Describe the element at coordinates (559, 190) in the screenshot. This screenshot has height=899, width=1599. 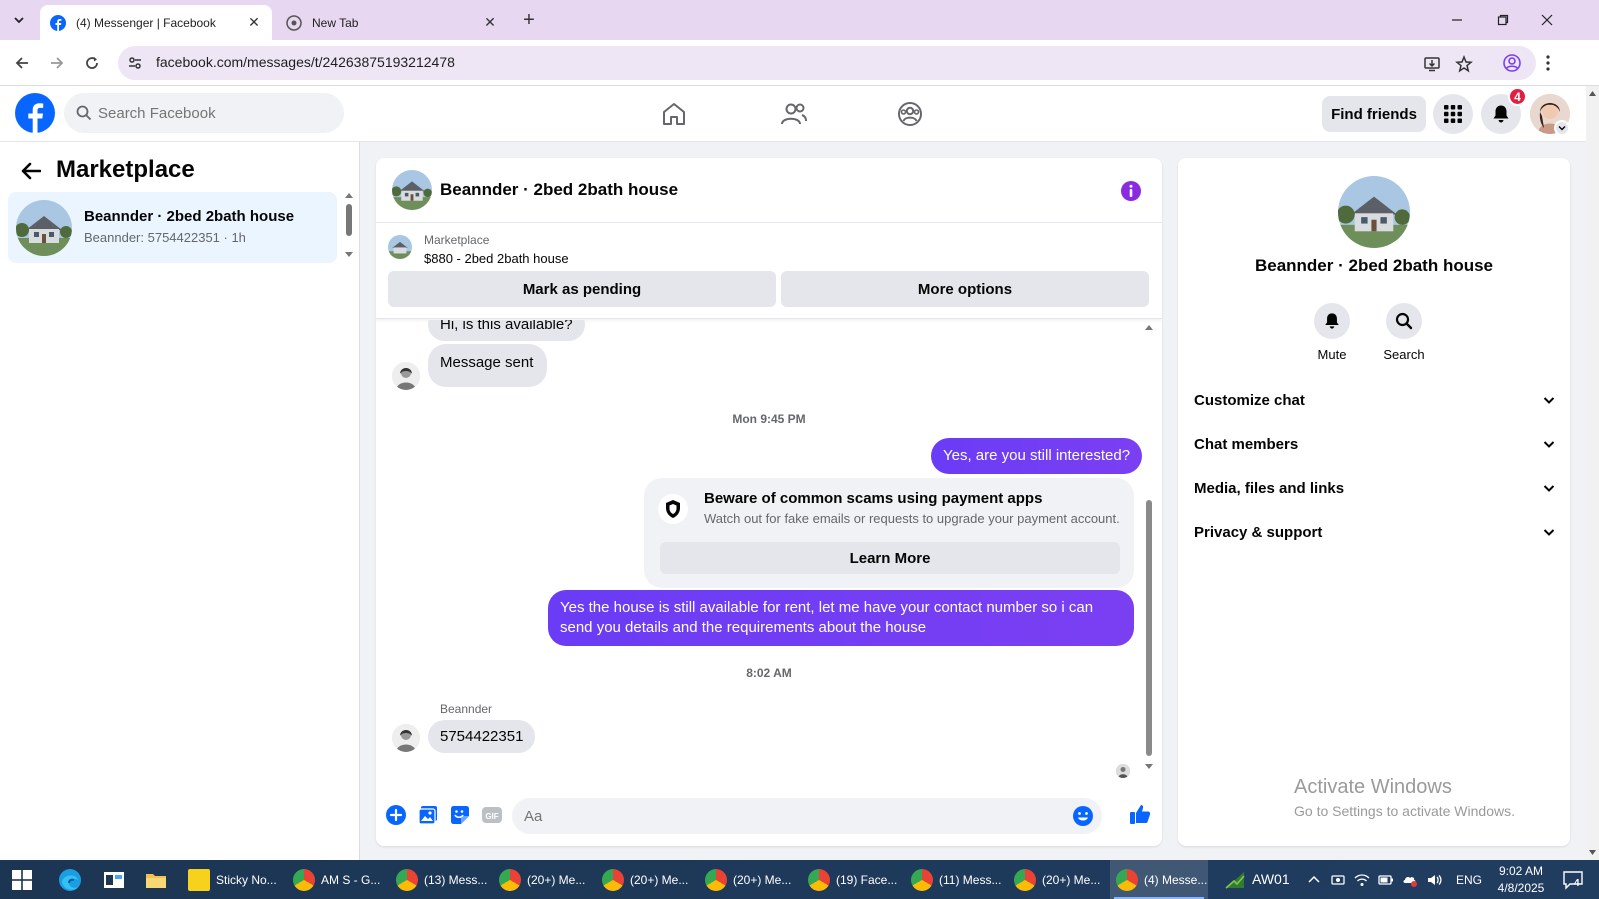
I see `chat-title: Beannder · 2bed 2bath house` at that location.